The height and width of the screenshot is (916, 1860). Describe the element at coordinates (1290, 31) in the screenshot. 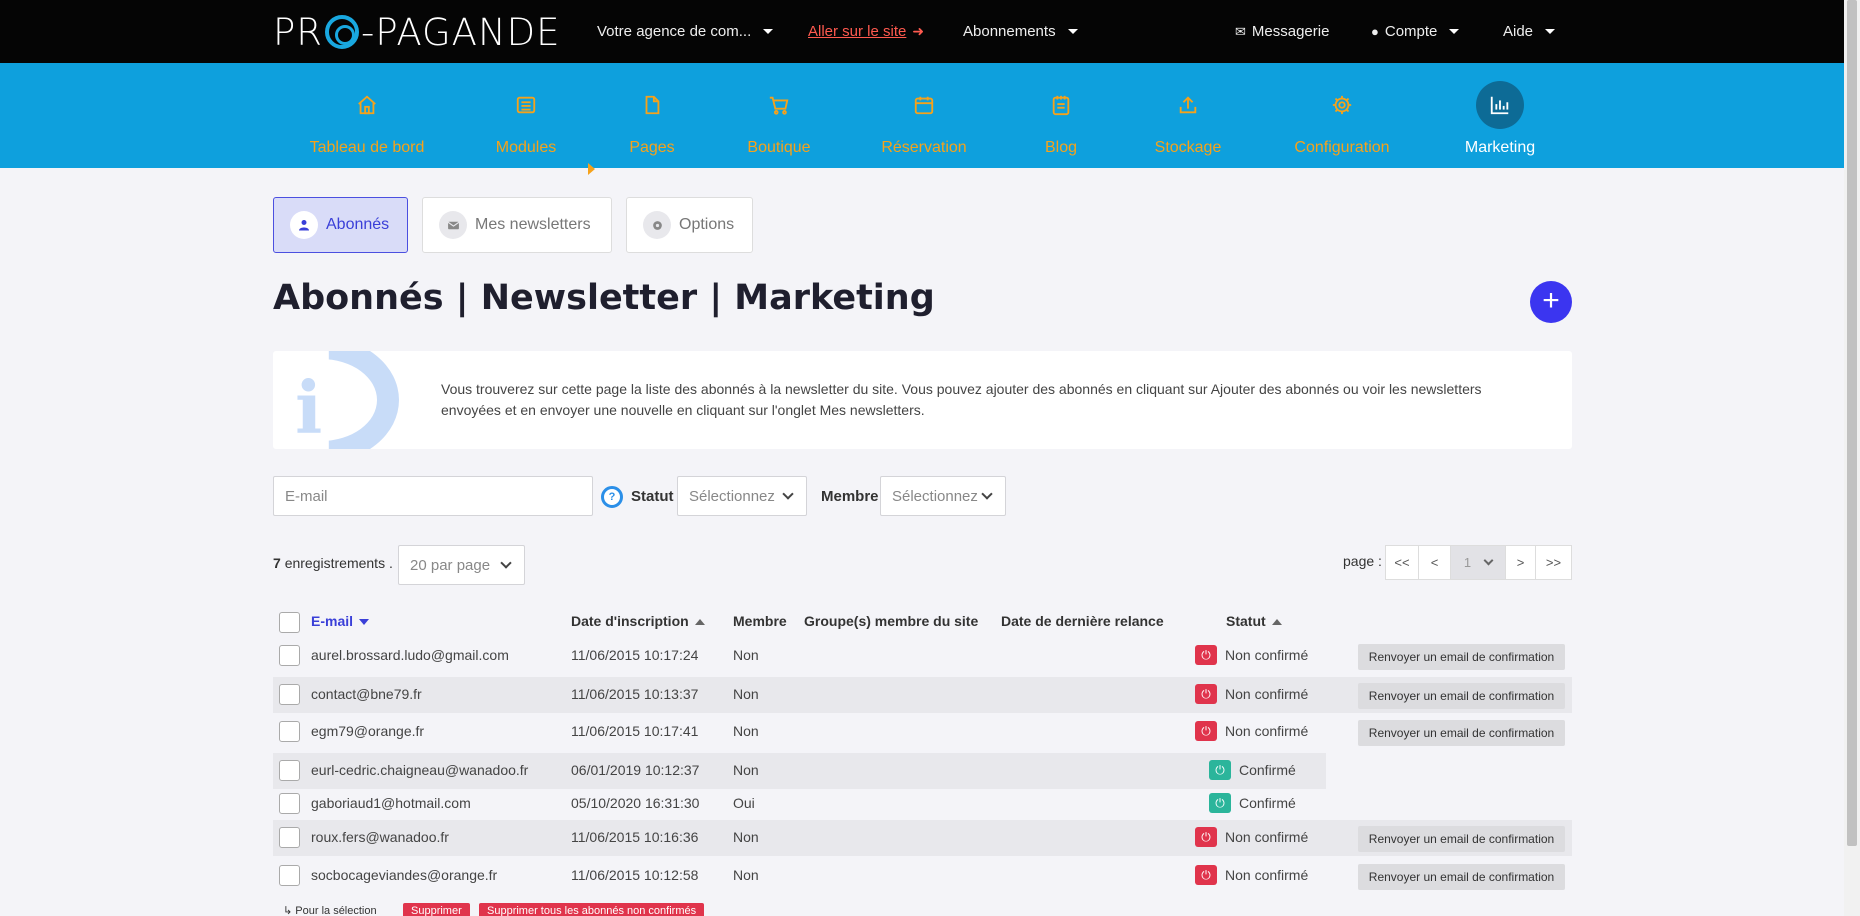

I see `messages-label: Messagerie` at that location.